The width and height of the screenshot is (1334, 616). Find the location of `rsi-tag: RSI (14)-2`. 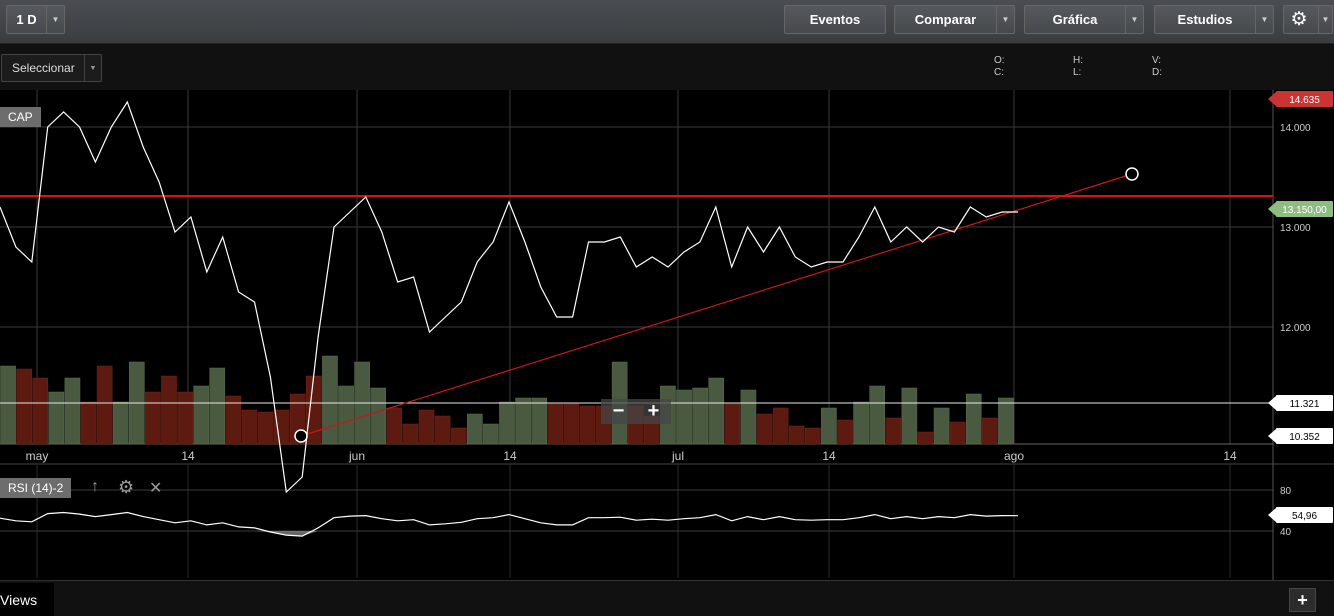

rsi-tag: RSI (14)-2 is located at coordinates (36, 488).